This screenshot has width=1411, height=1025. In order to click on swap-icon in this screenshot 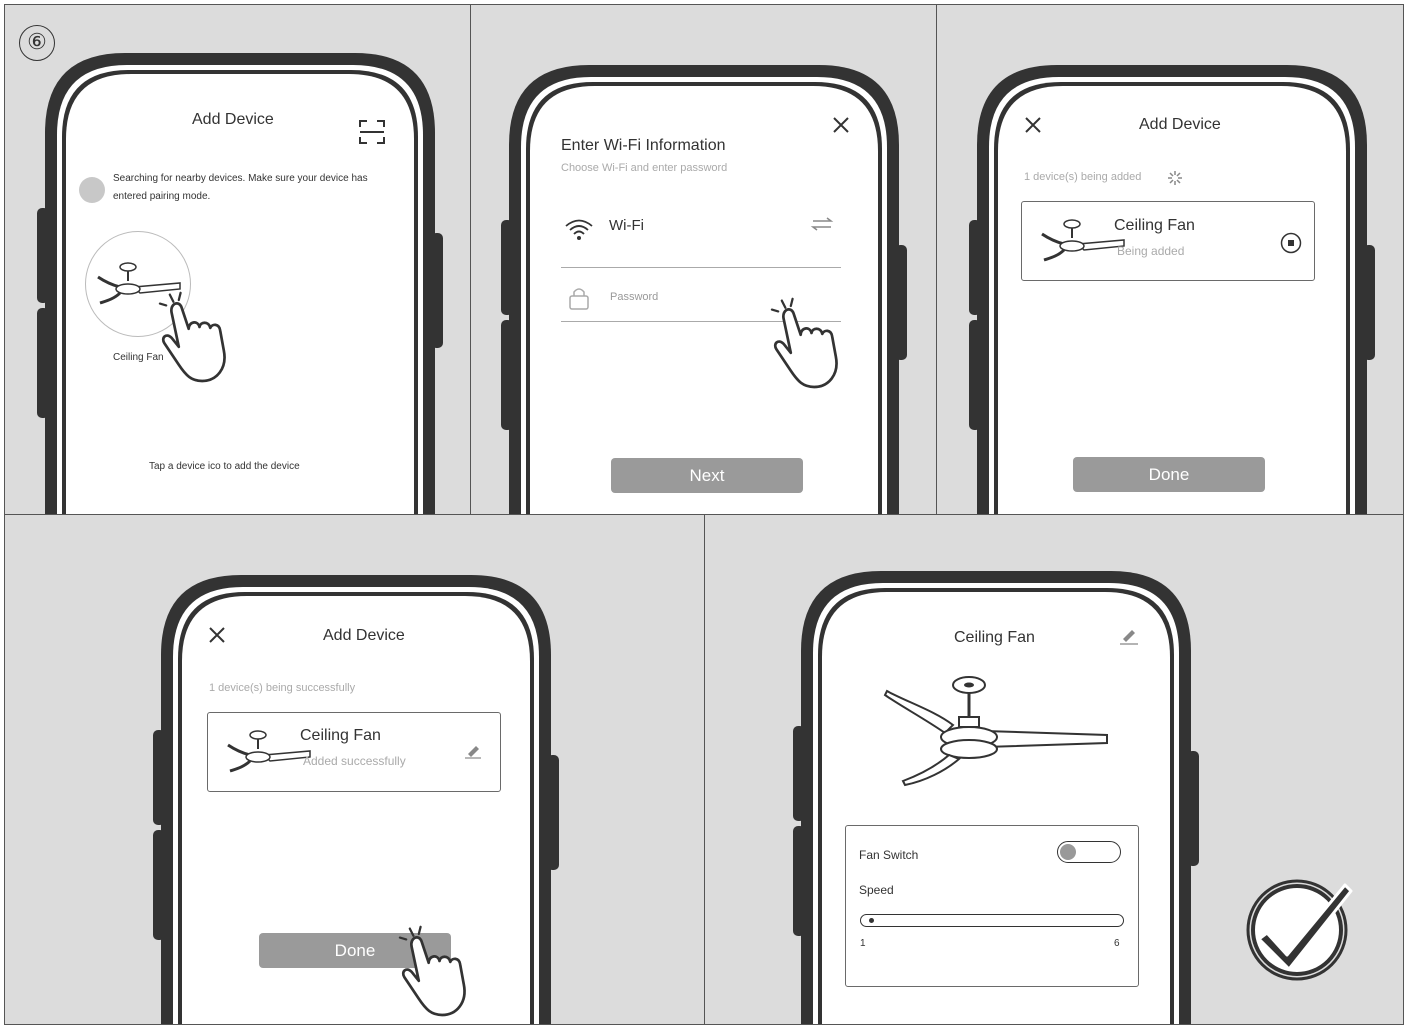, I will do `click(822, 224)`.